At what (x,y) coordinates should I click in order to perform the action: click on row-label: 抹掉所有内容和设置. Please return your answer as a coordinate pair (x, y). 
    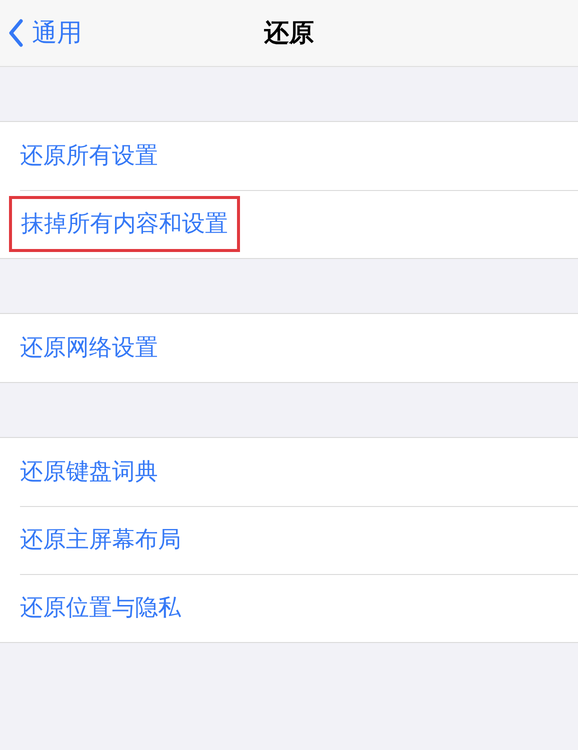
    Looking at the image, I should click on (124, 224).